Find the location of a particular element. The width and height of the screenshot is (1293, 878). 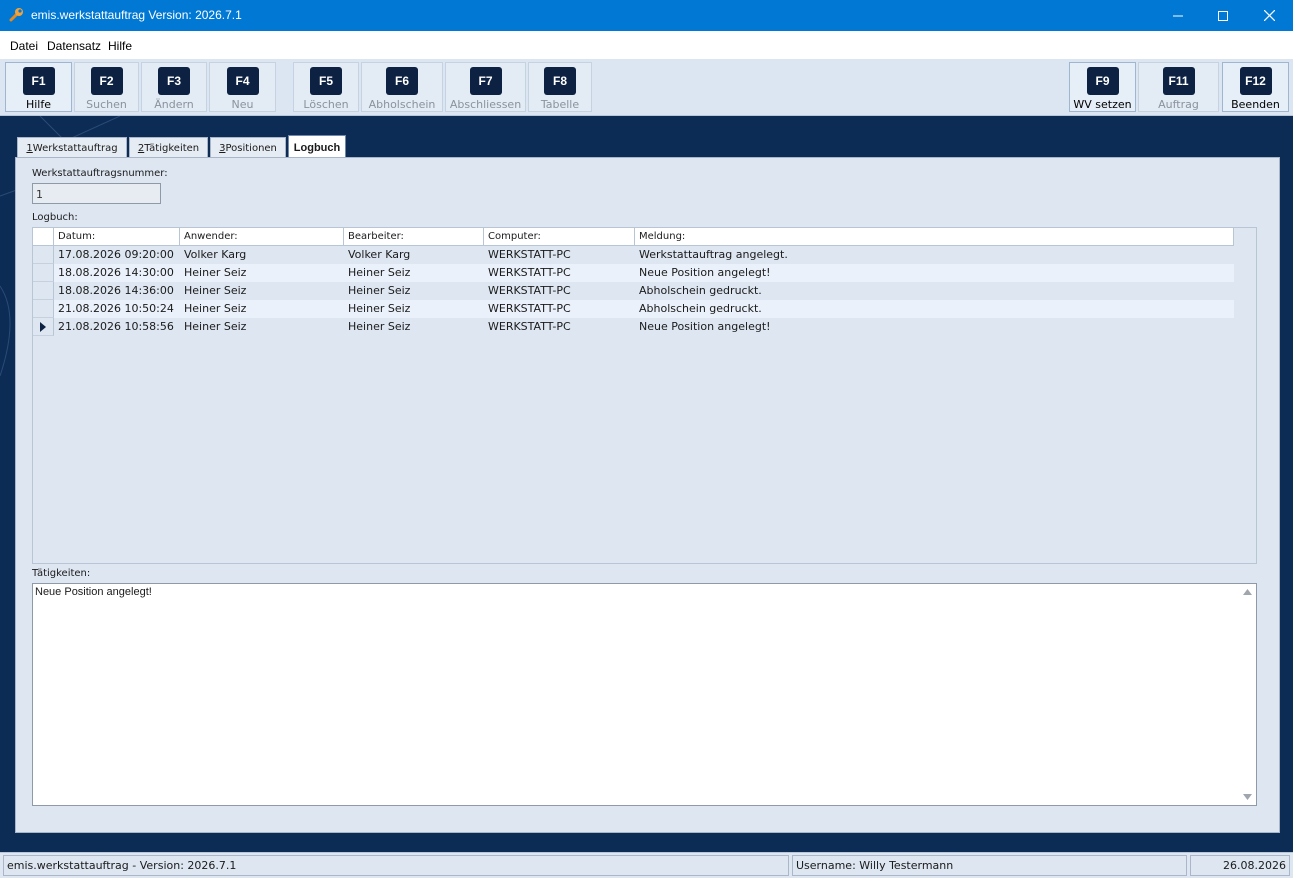

order-button-label: Auftrag is located at coordinates (1178, 104).